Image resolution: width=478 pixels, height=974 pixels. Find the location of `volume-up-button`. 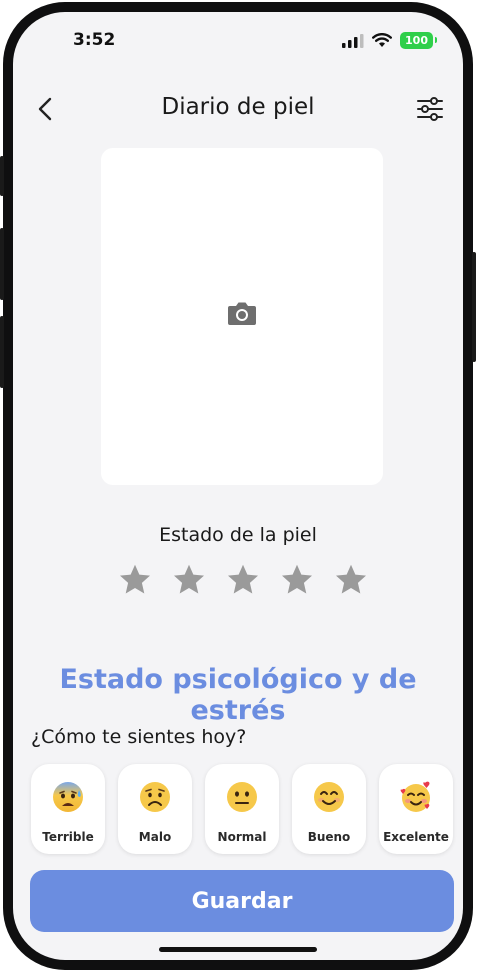

volume-up-button is located at coordinates (2, 264).